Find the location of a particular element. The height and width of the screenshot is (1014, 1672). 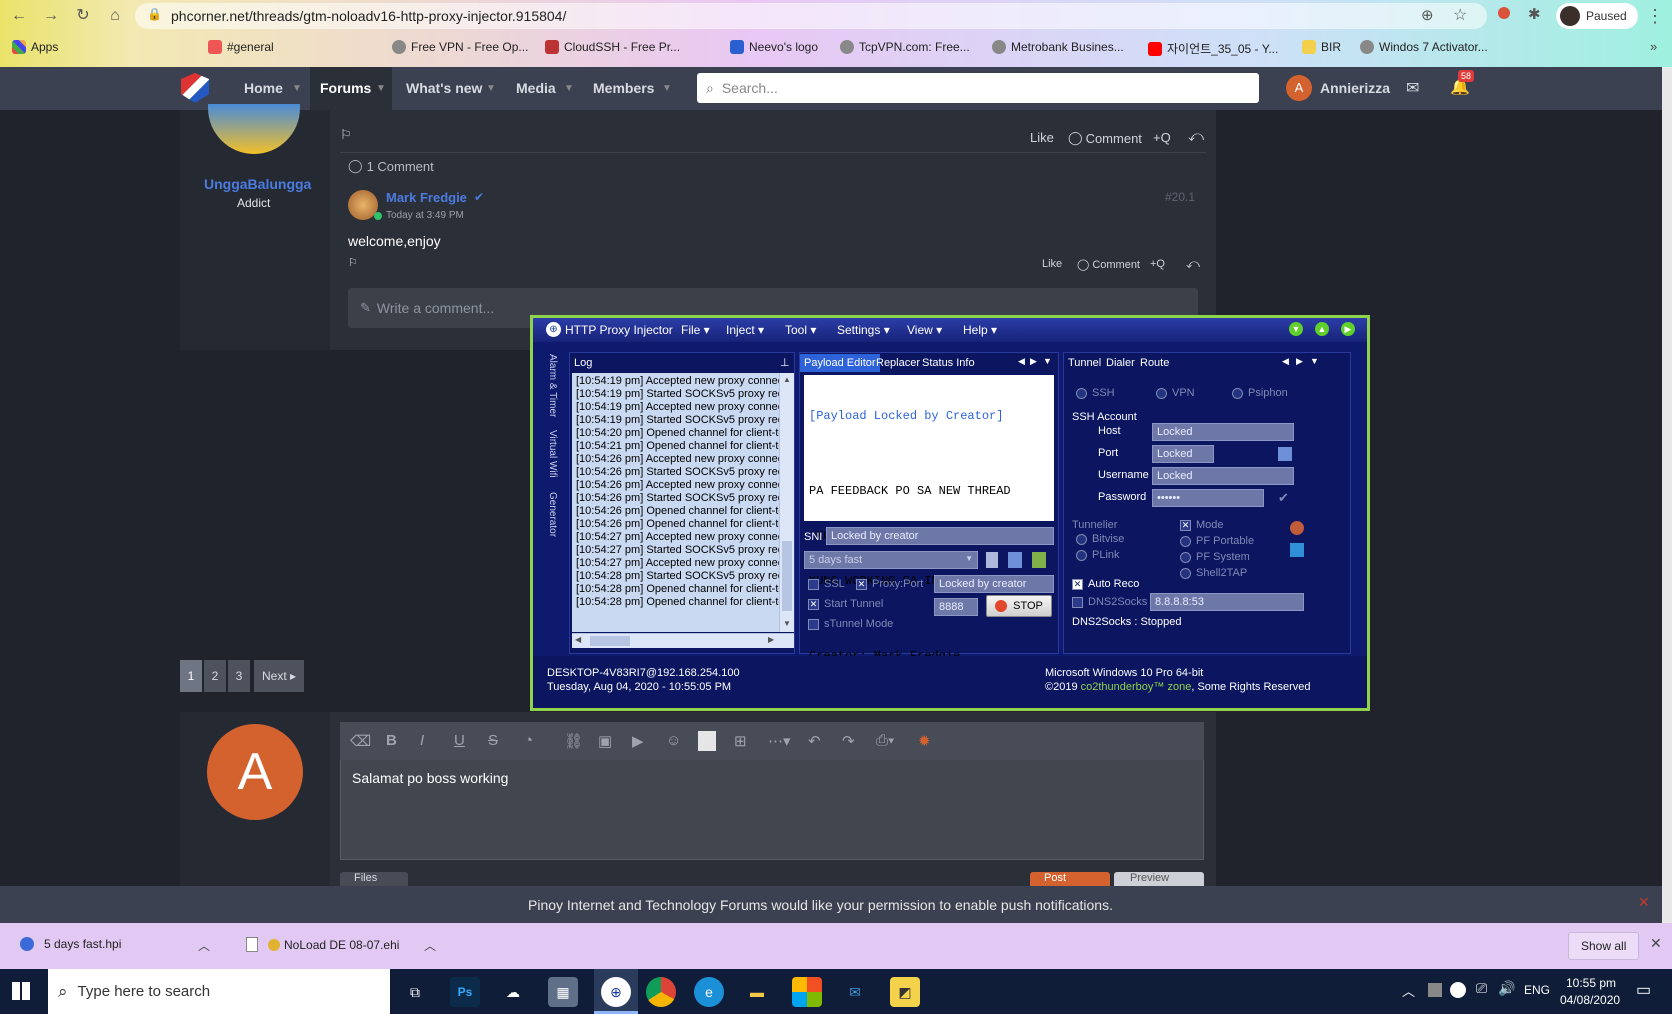

share-icon: ⤺ is located at coordinates (1193, 264).